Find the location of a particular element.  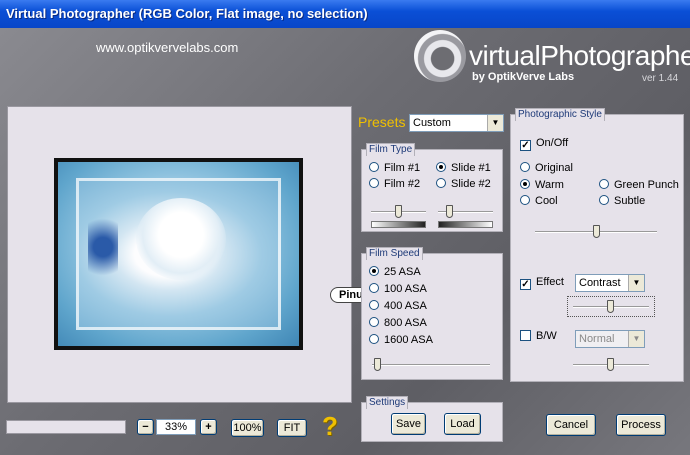

save-label: Save is located at coordinates (408, 424).